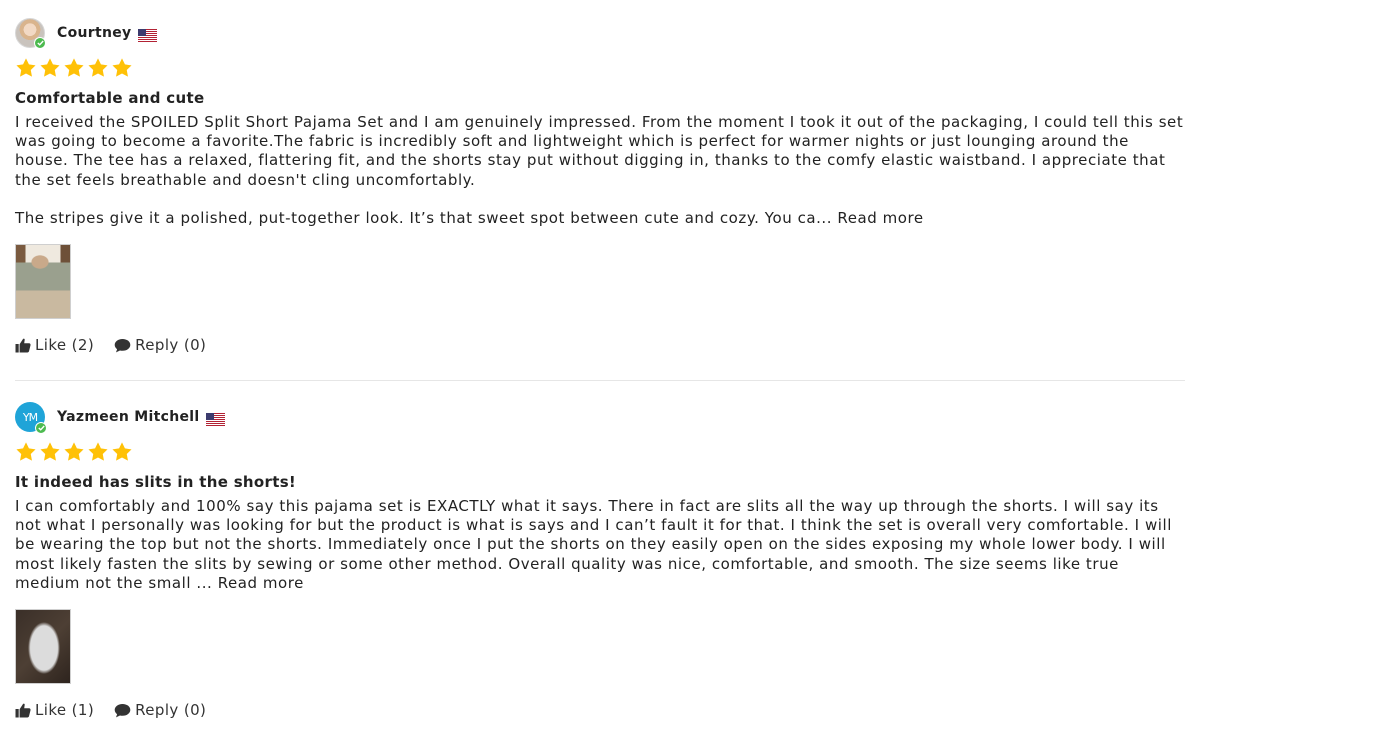 Image resolution: width=1387 pixels, height=743 pixels. I want to click on review-actions: Like (2) Reply (0), so click(600, 345).